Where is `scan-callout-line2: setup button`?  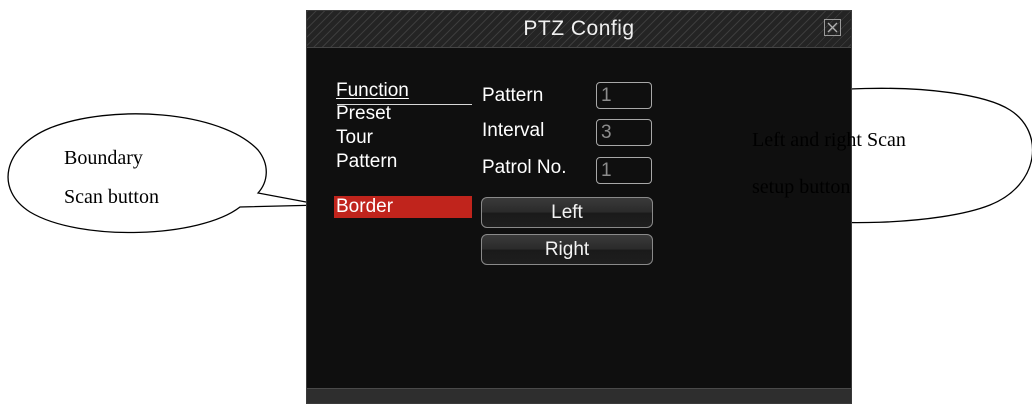
scan-callout-line2: setup button is located at coordinates (801, 187).